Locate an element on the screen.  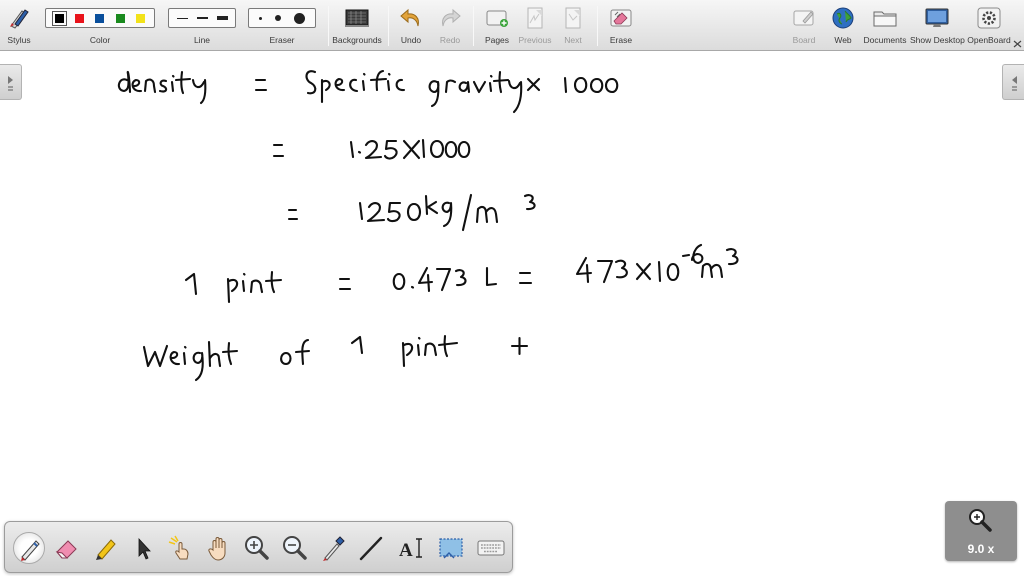
zoom-magnifier-icon is located at coordinates (980, 520).